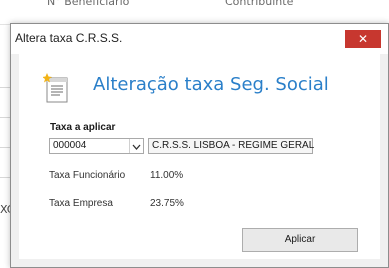 The height and width of the screenshot is (268, 389). What do you see at coordinates (70, 145) in the screenshot?
I see `tax-code-value: 000004` at bounding box center [70, 145].